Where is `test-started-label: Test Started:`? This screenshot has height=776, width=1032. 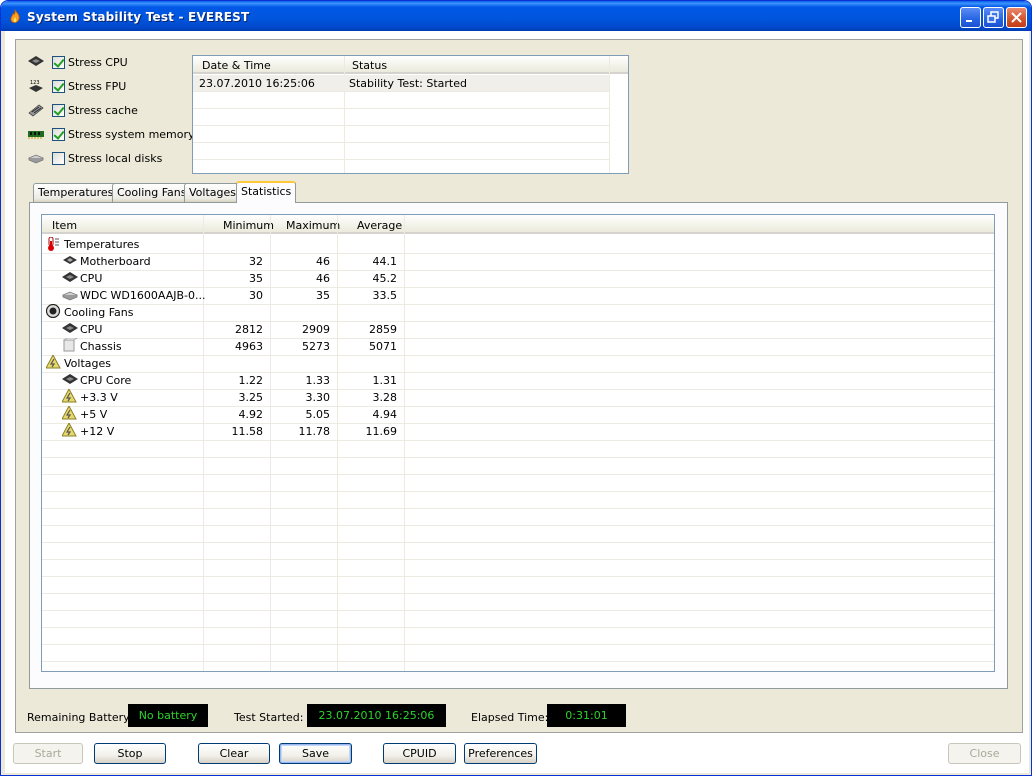 test-started-label: Test Started: is located at coordinates (269, 717).